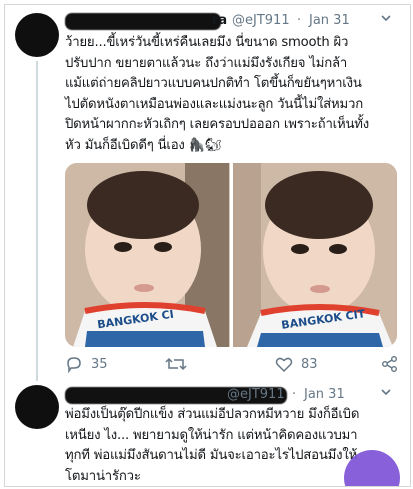 The image size is (413, 489). What do you see at coordinates (86, 364) in the screenshot?
I see `reply-button: 35` at bounding box center [86, 364].